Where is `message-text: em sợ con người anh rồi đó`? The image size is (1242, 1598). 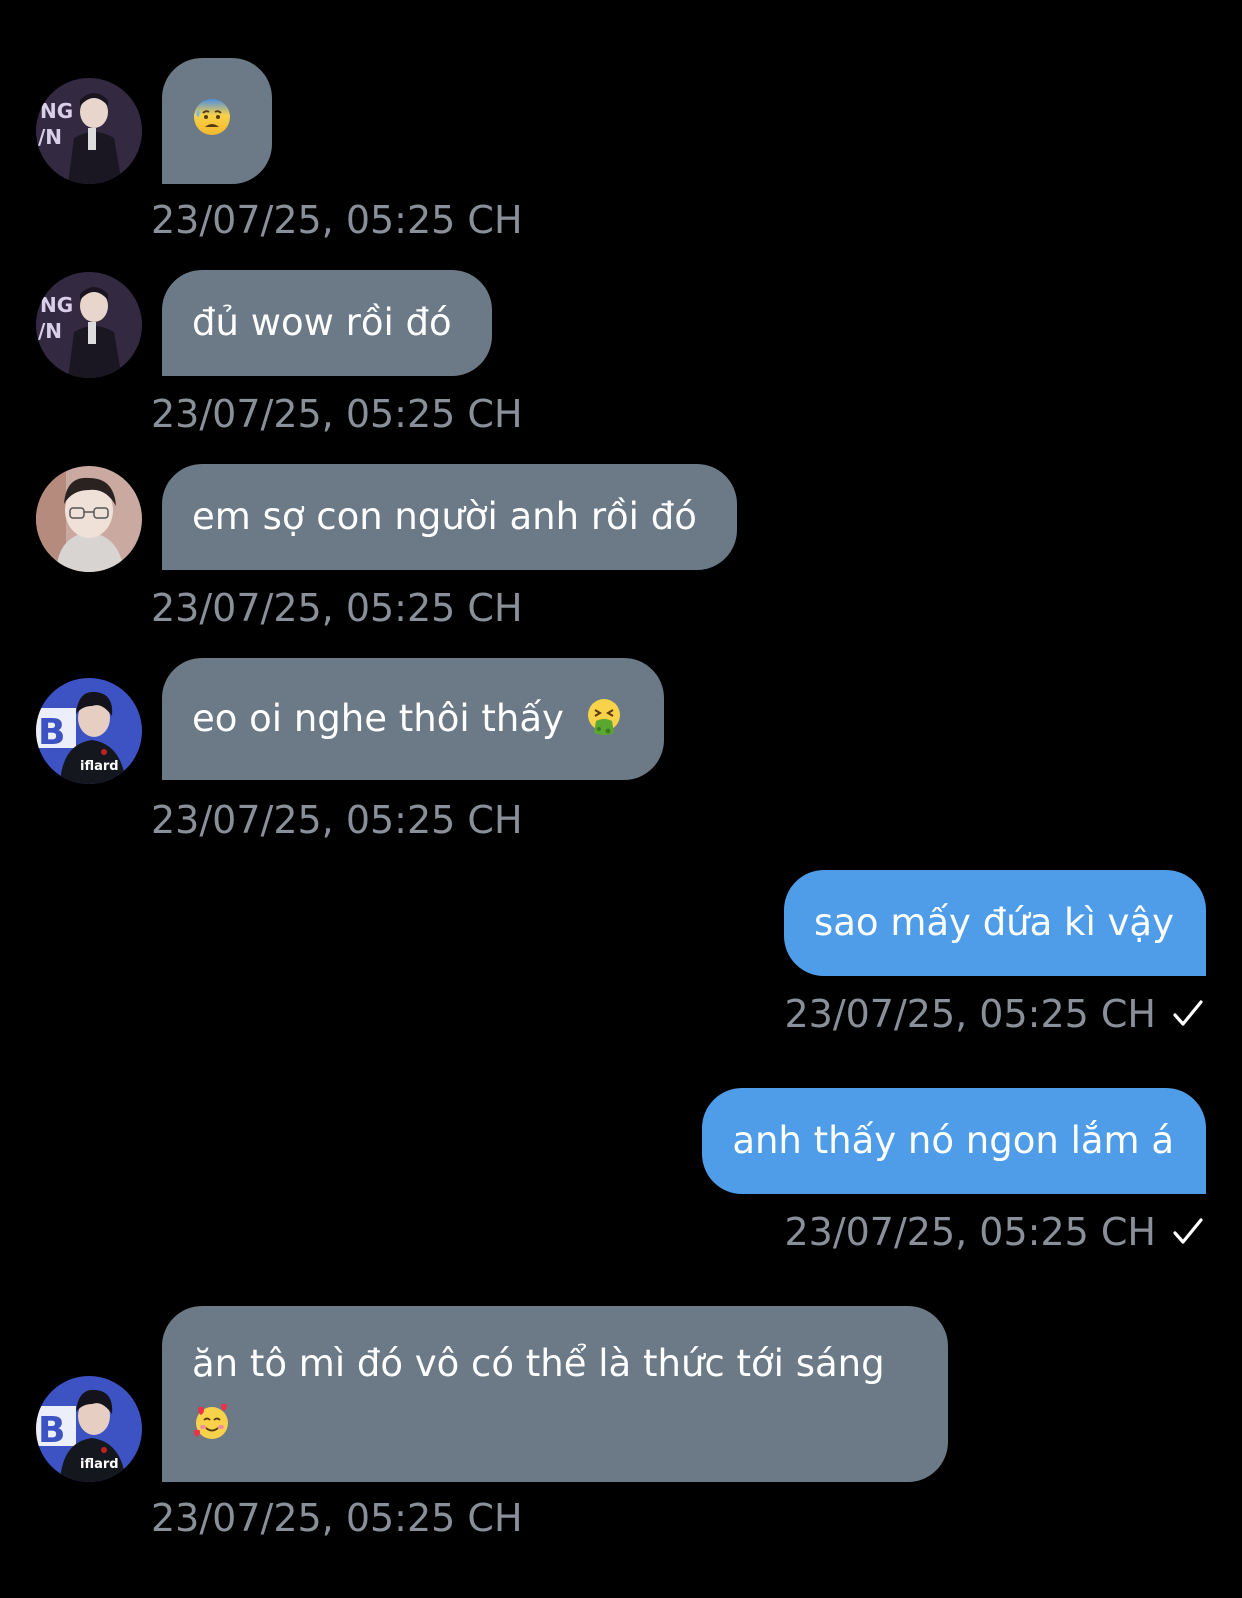
message-text: em sợ con người anh rồi đó is located at coordinates (444, 516).